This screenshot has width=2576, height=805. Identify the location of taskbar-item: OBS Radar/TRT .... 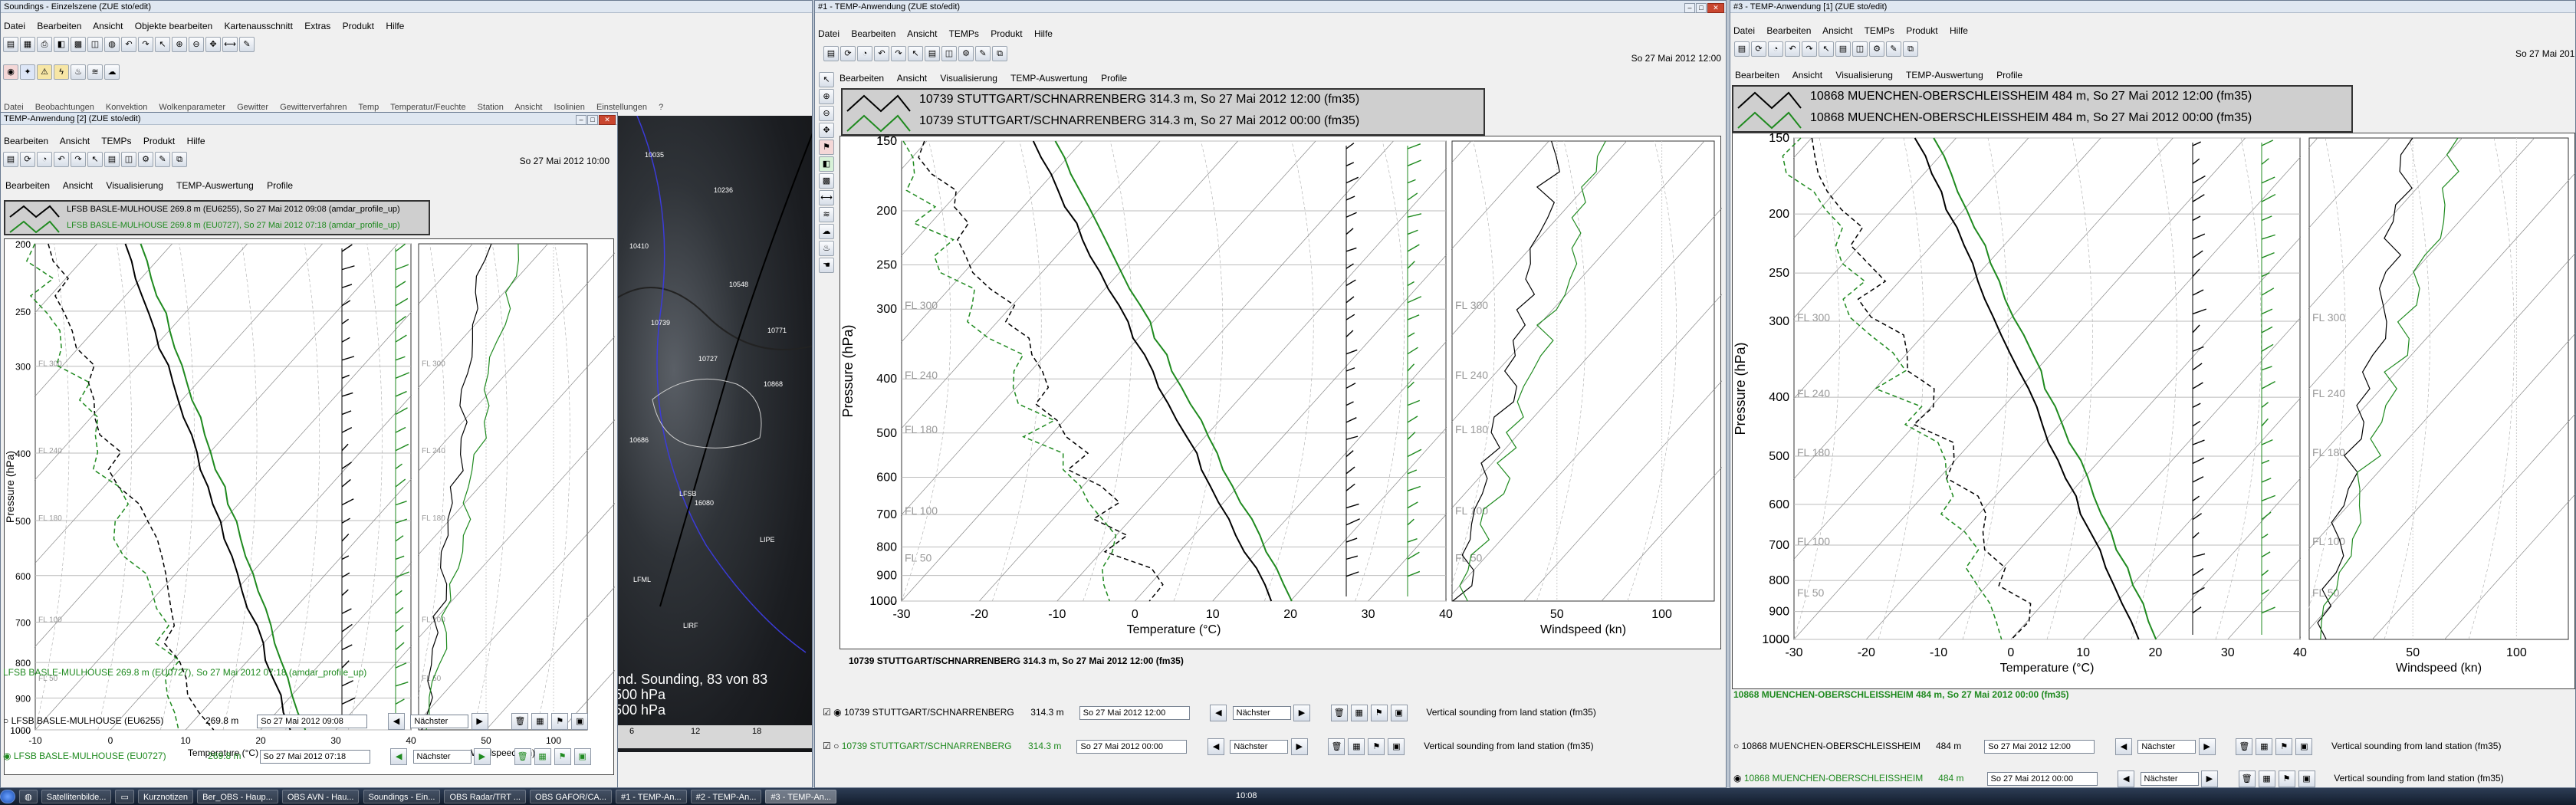
(485, 797).